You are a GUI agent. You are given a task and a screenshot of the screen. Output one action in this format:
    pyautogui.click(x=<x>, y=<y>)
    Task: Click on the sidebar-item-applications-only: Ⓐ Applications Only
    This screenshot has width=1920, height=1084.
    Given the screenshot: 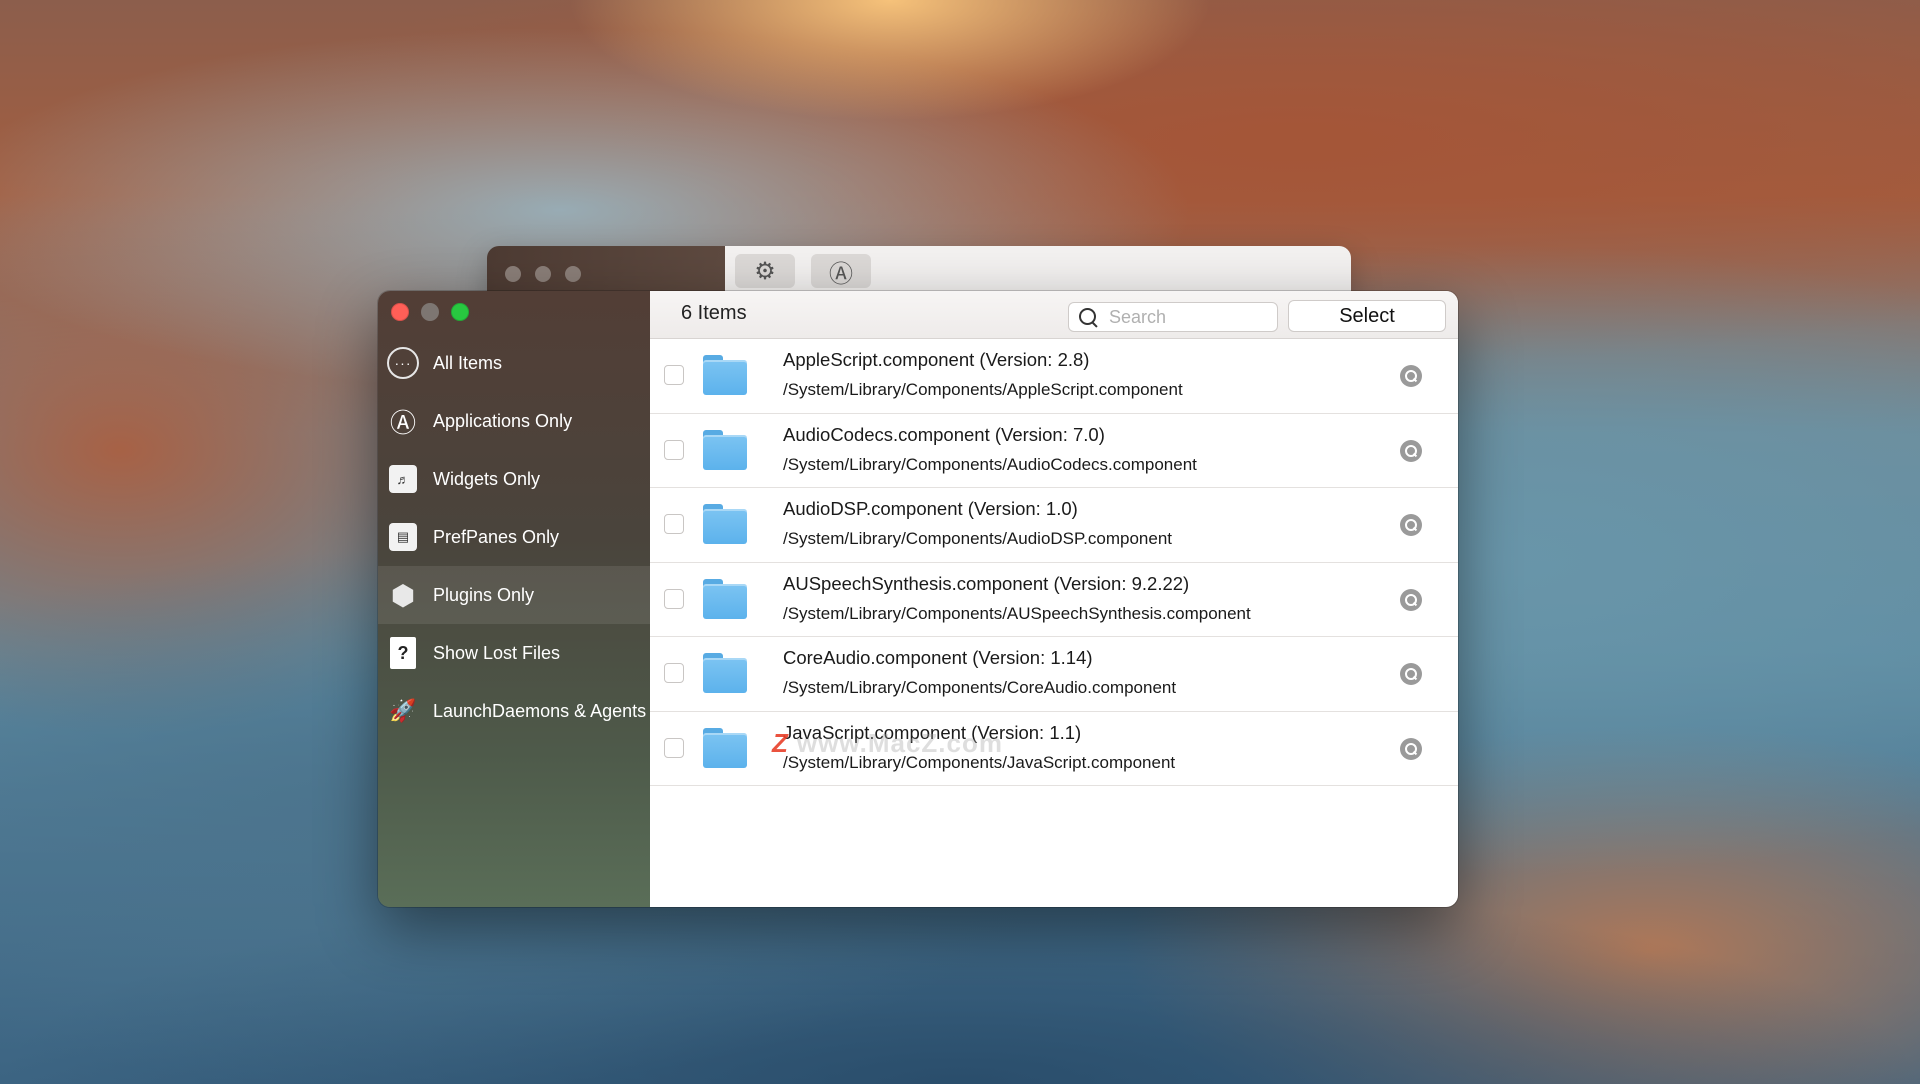 What is the action you would take?
    pyautogui.click(x=514, y=421)
    